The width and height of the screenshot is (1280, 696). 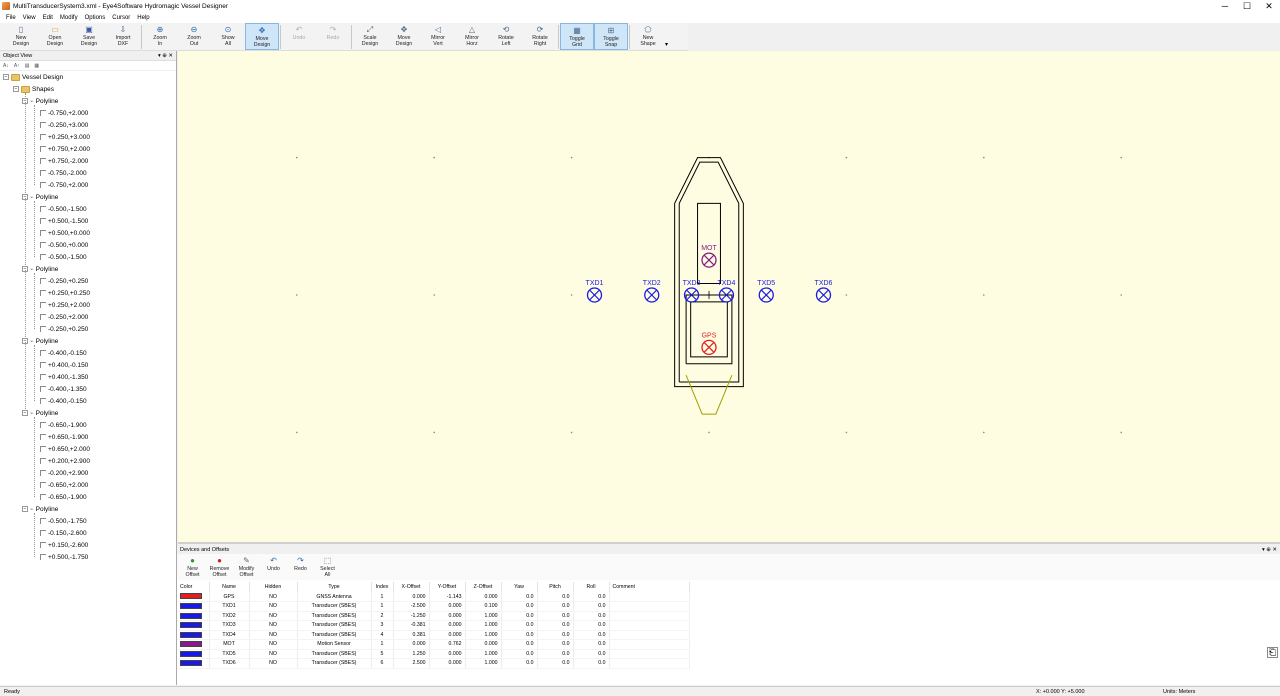 I want to click on rotate-left-button: ⟲ Rotate Left, so click(x=506, y=36).